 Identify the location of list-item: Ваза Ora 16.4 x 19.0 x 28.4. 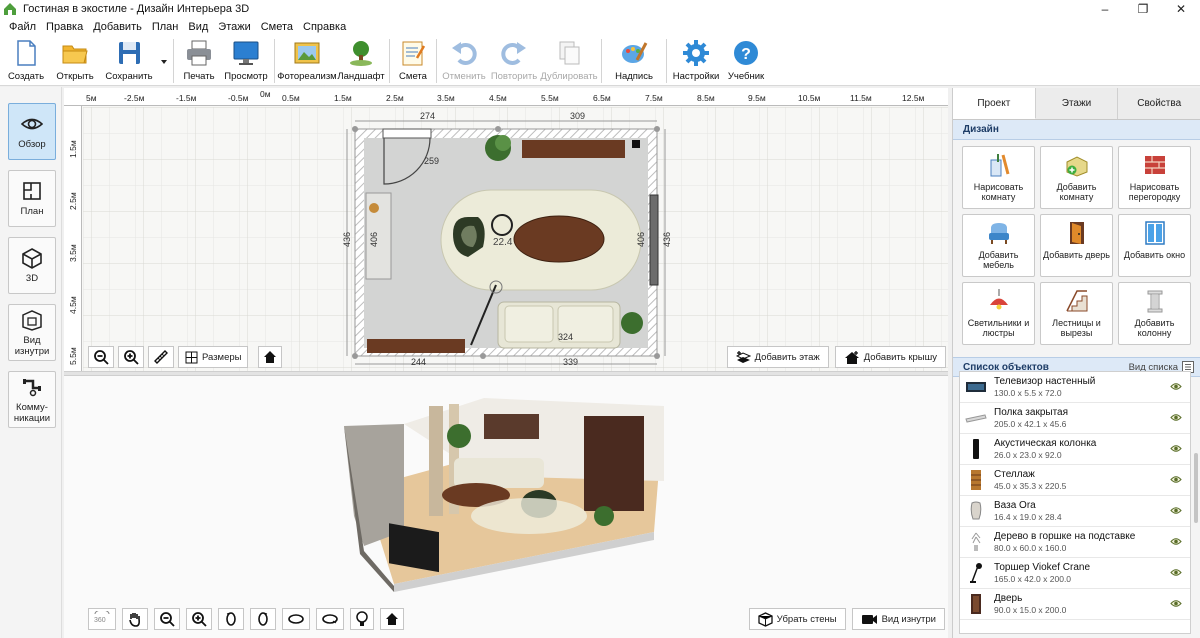
(1075, 511).